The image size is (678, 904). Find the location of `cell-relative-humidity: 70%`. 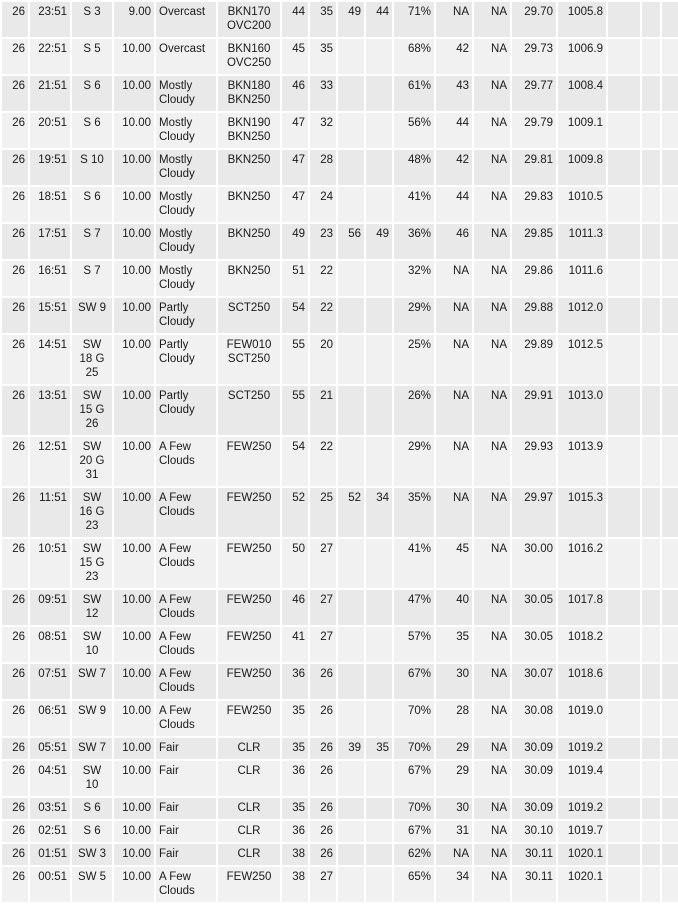

cell-relative-humidity: 70% is located at coordinates (414, 808).